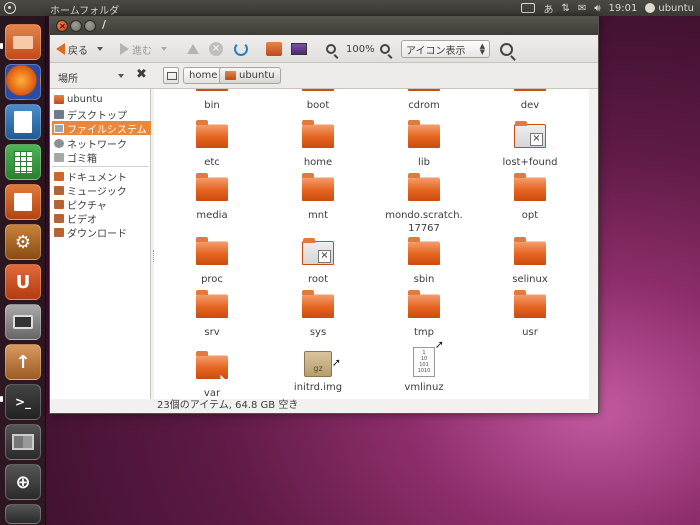 Image resolution: width=700 pixels, height=525 pixels. I want to click on sidebar-item-music: ミュージック, so click(101, 190).